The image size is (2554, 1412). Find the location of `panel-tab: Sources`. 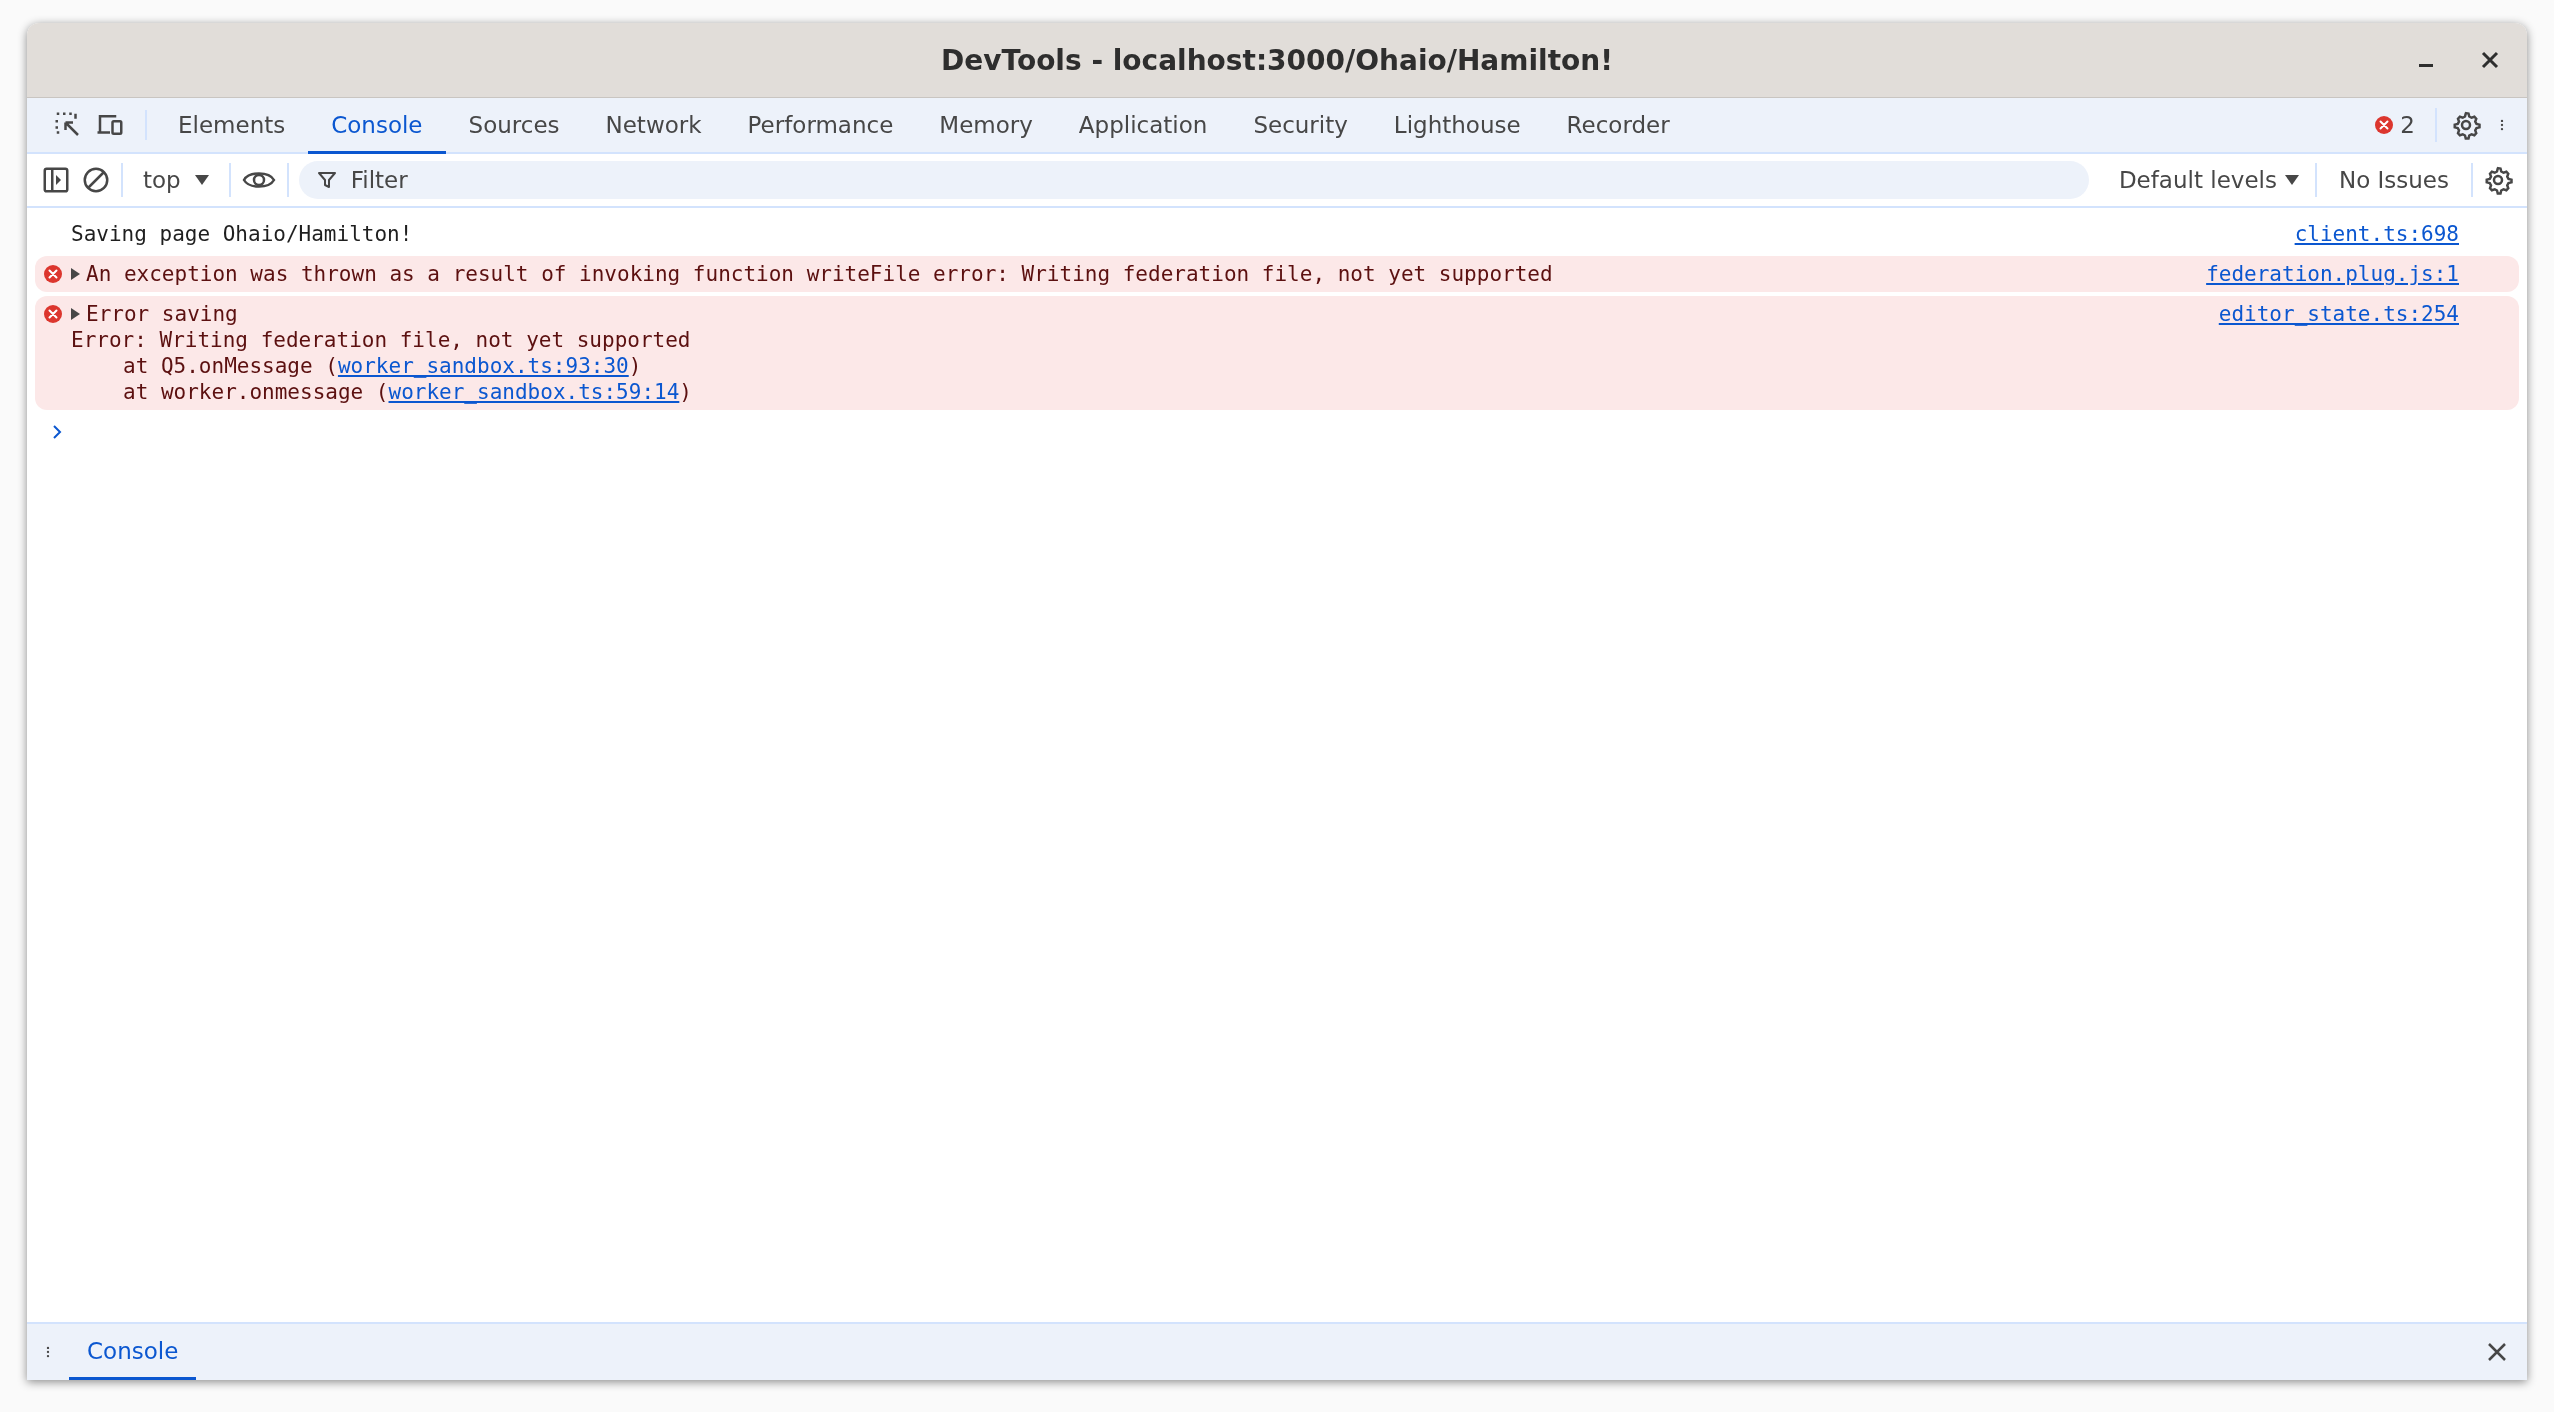

panel-tab: Sources is located at coordinates (514, 126).